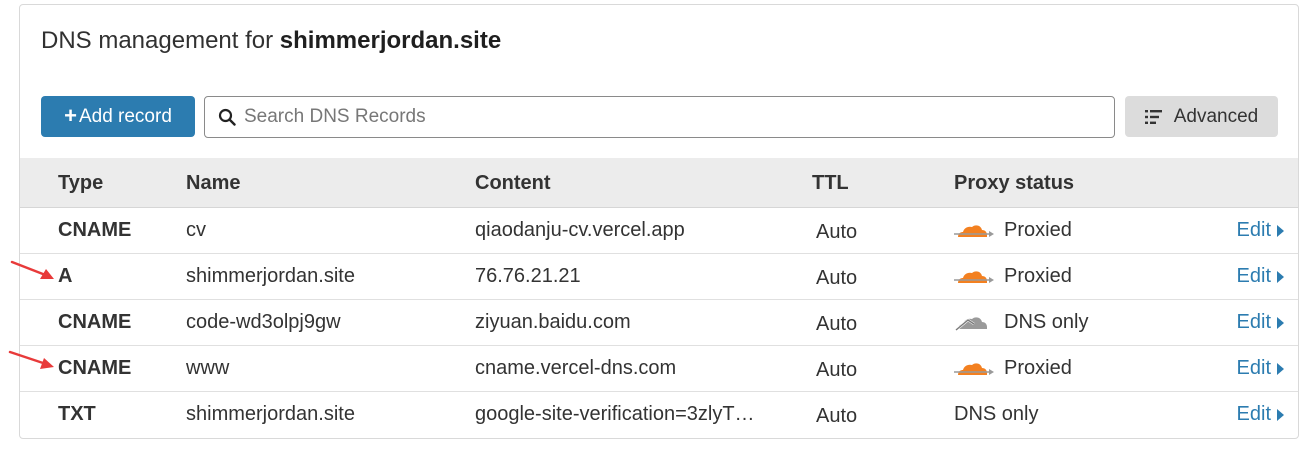 The width and height of the screenshot is (1315, 453). What do you see at coordinates (271, 40) in the screenshot?
I see `page-title: DNS management for shimmerjordan.site` at bounding box center [271, 40].